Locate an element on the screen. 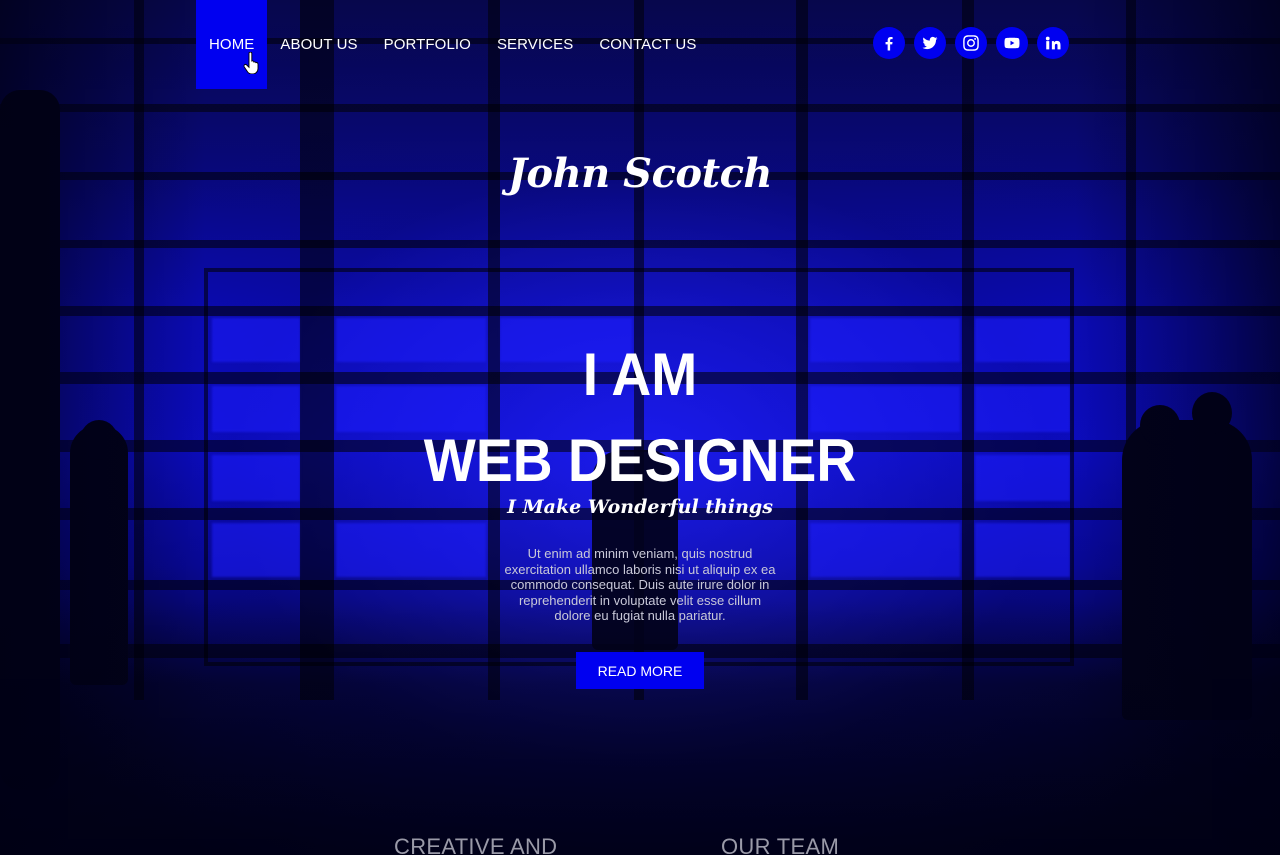 The width and height of the screenshot is (1280, 855). read-more-button: READ MORE is located at coordinates (640, 670).